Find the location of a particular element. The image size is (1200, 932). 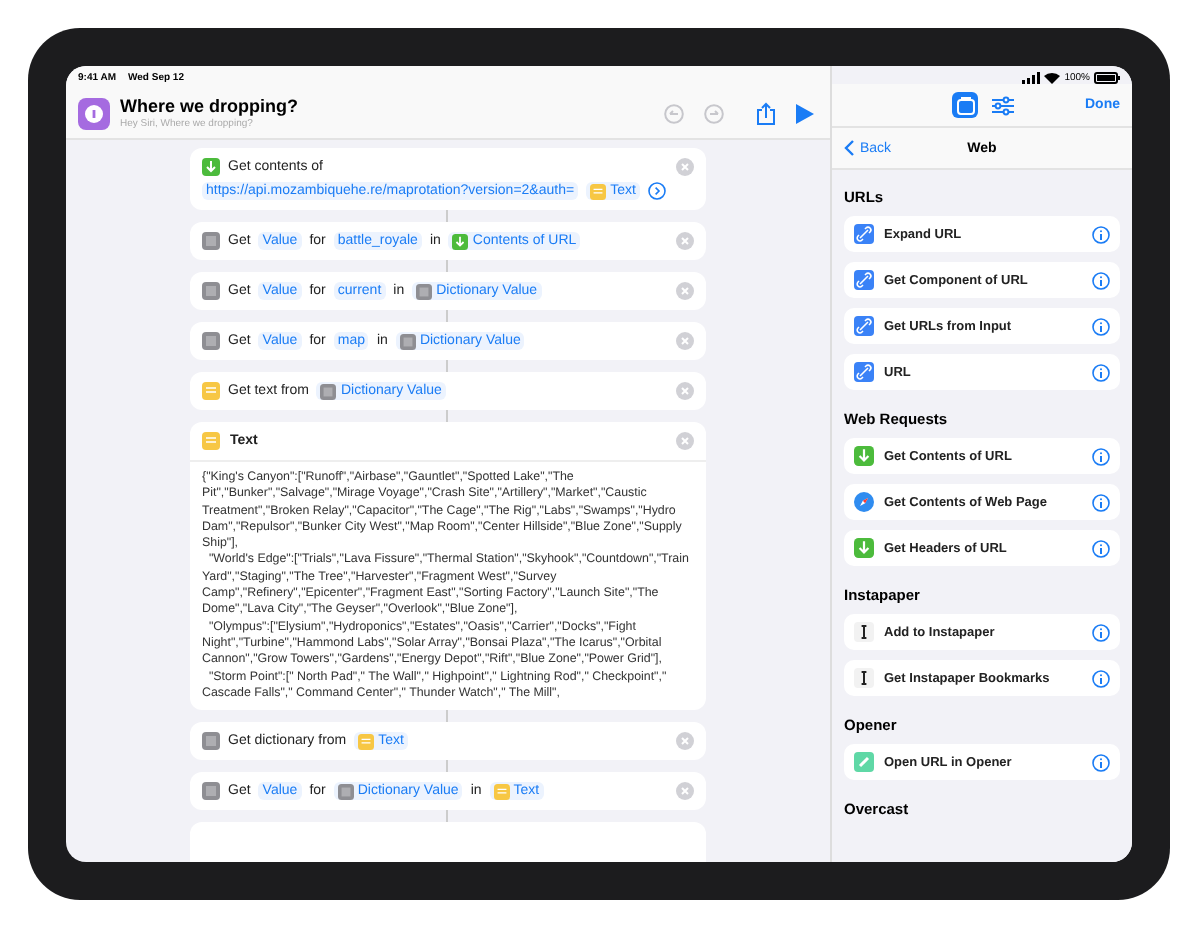

play-icon is located at coordinates (805, 113).